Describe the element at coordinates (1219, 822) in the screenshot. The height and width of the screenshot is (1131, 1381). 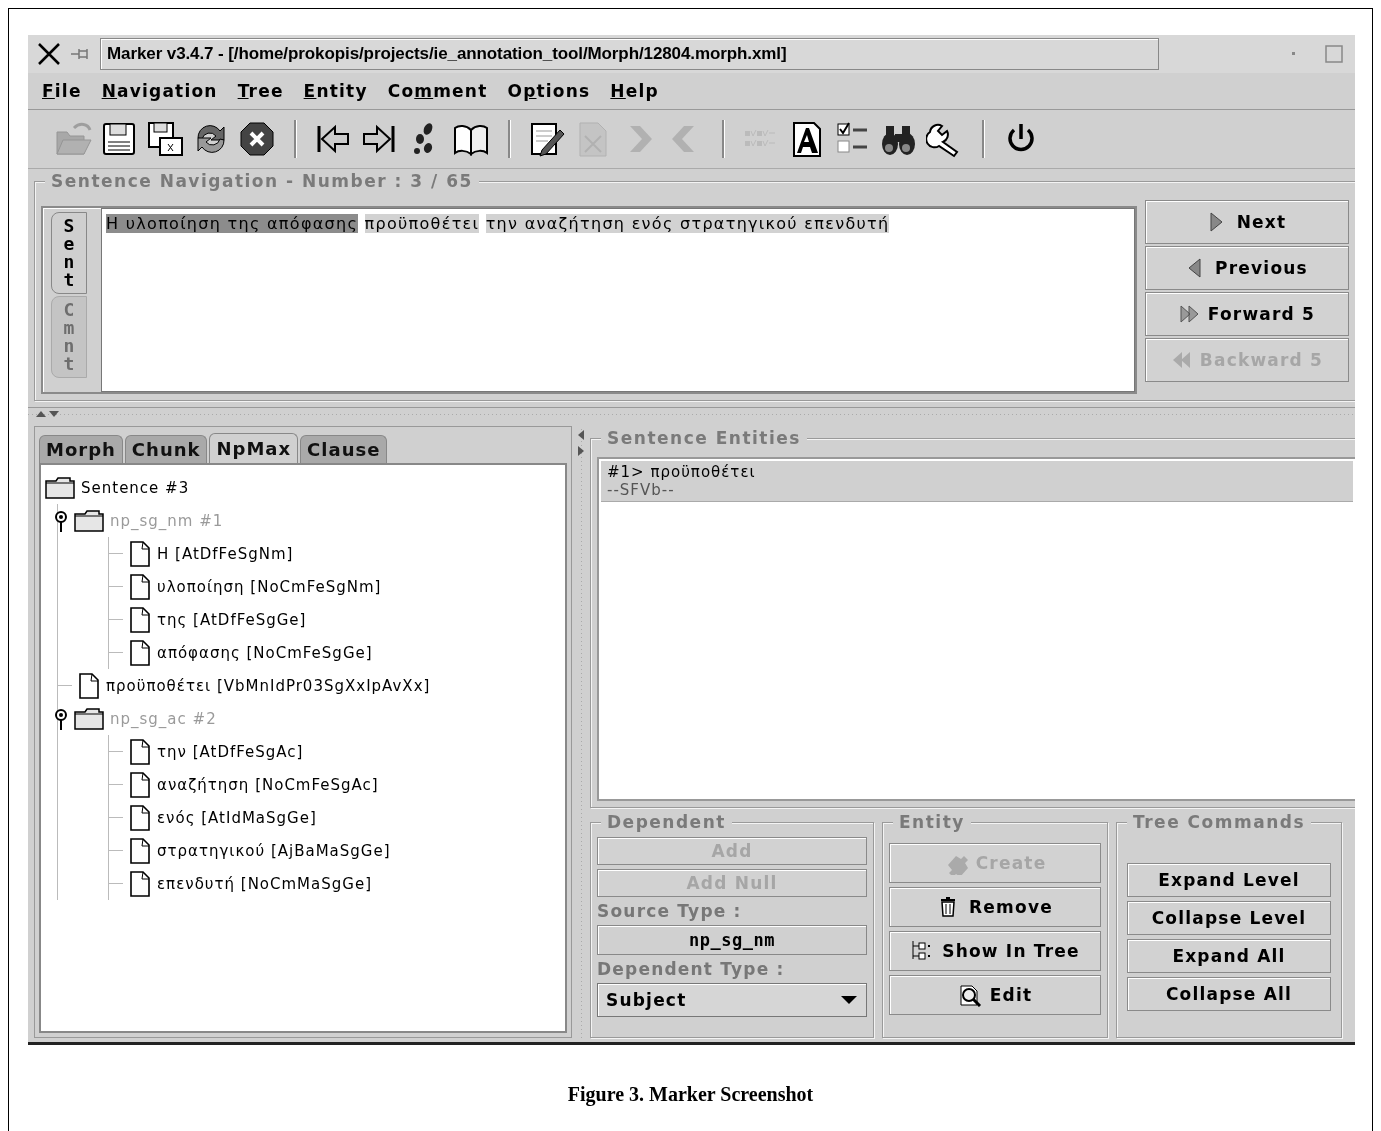
I see `group-title: Tree Commands` at that location.